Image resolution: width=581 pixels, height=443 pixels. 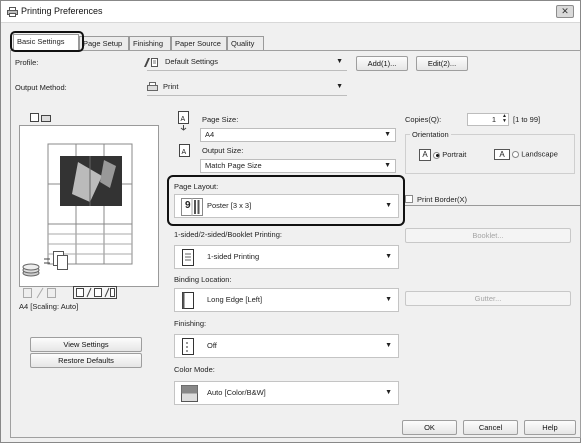 I want to click on portrait-icon: A, so click(x=425, y=155).